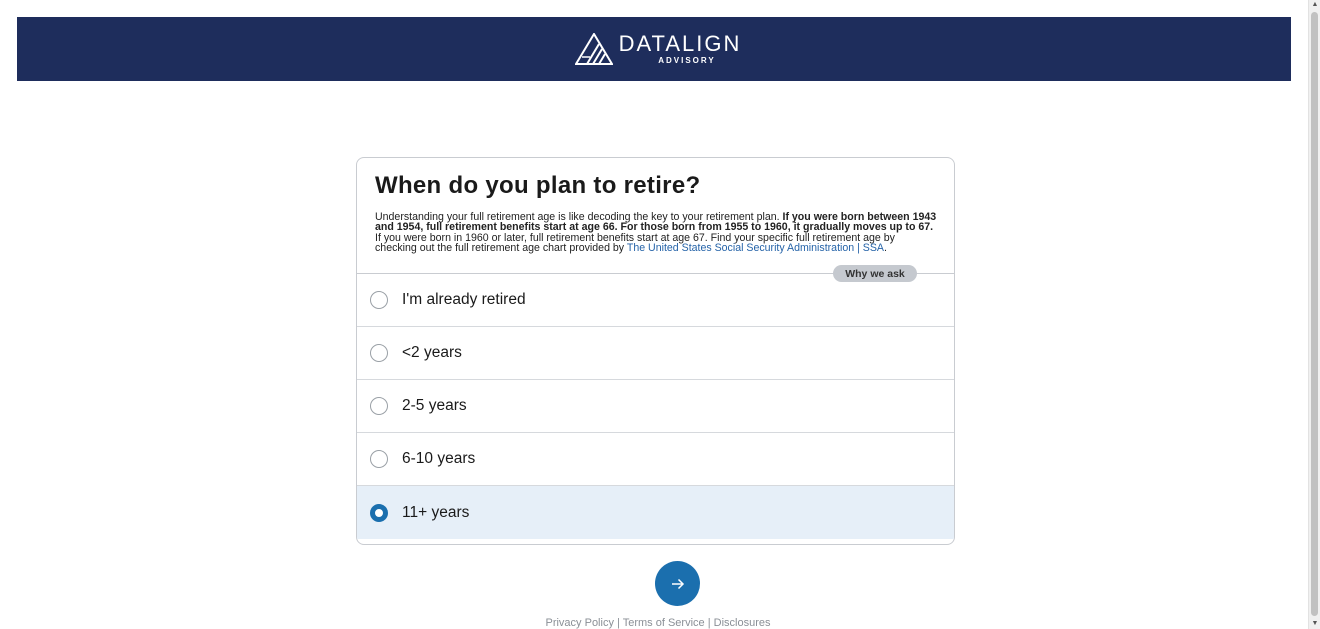 This screenshot has height=629, width=1320. Describe the element at coordinates (687, 60) in the screenshot. I see `brand-subtitle: ADVISORY` at that location.